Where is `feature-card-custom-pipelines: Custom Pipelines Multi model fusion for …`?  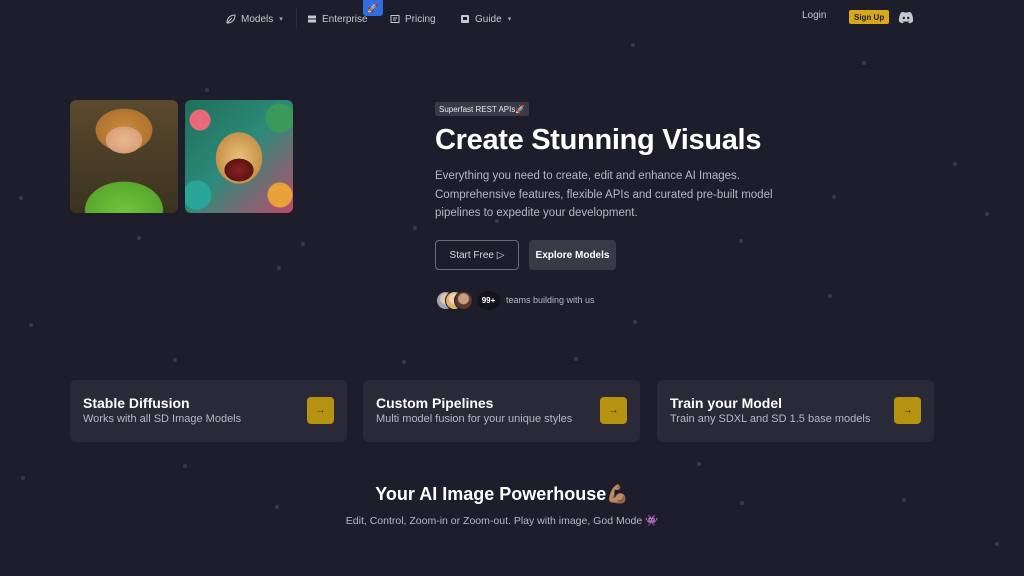 feature-card-custom-pipelines: Custom Pipelines Multi model fusion for … is located at coordinates (501, 411).